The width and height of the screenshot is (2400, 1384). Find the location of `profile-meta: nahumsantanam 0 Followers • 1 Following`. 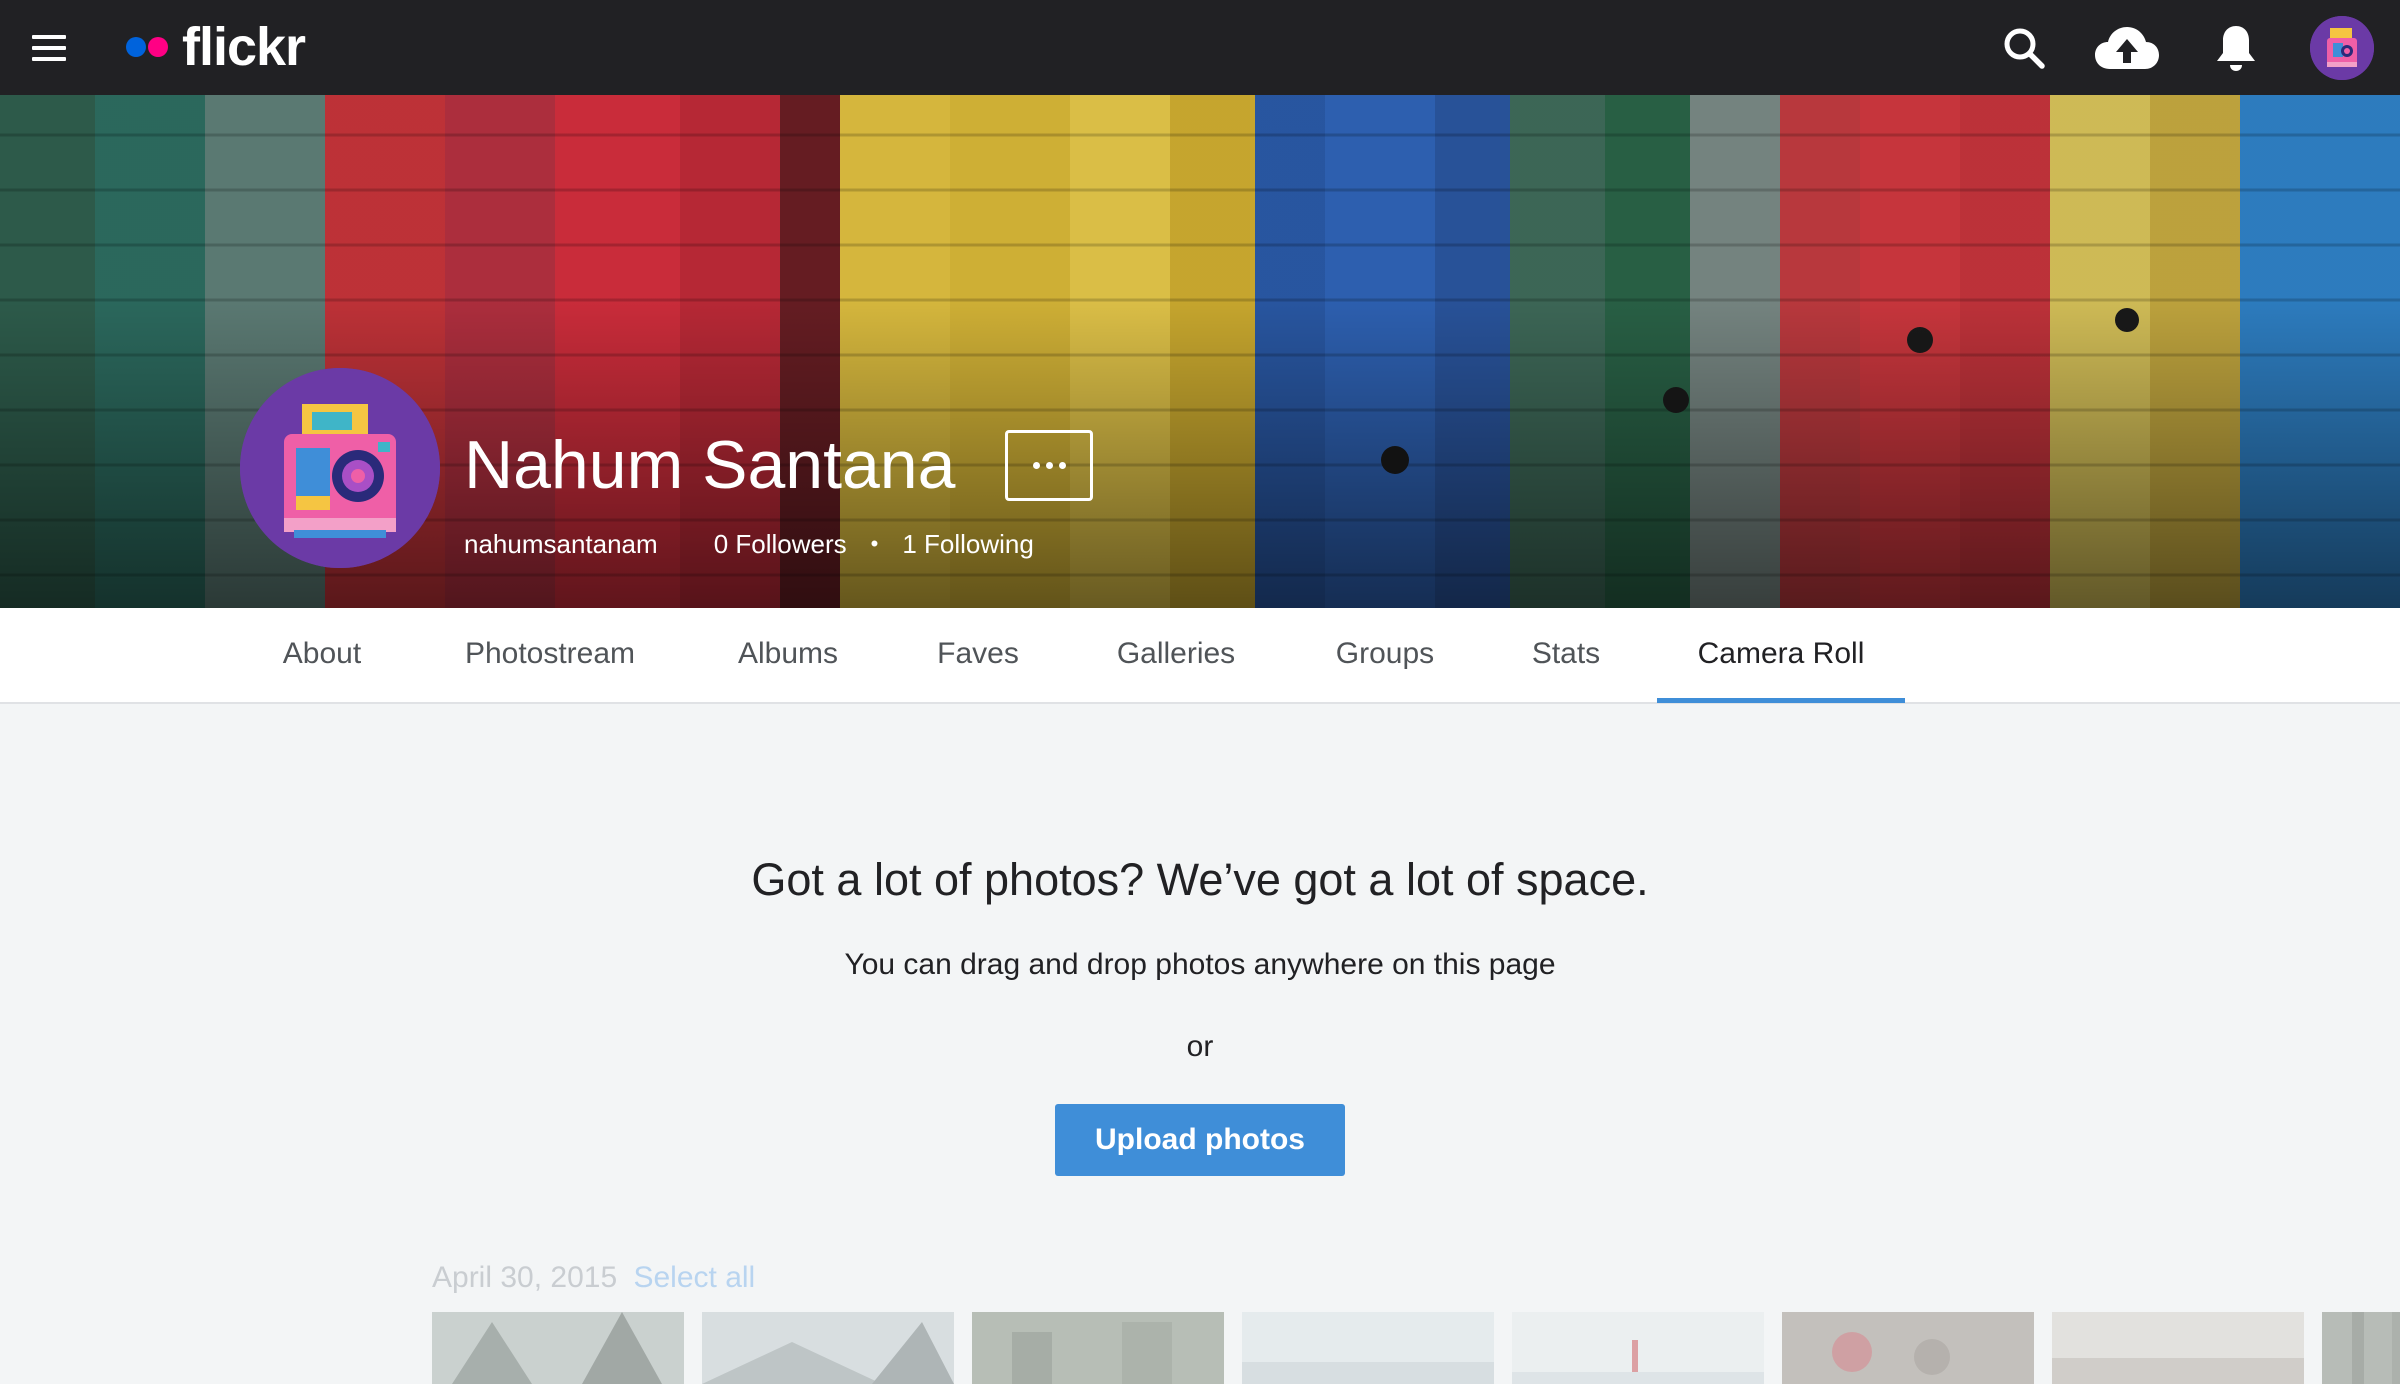

profile-meta: nahumsantanam 0 Followers • 1 Following is located at coordinates (749, 544).